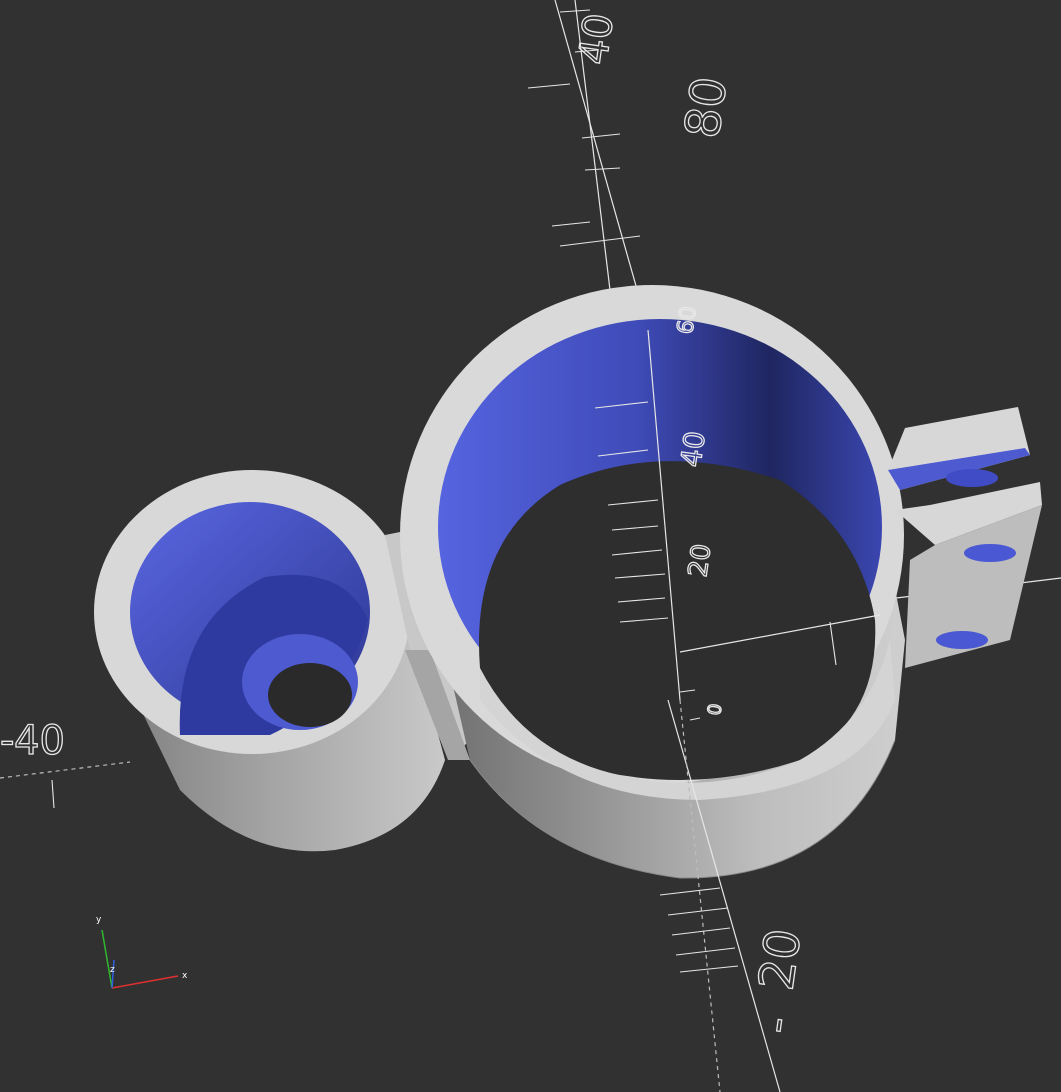 Image resolution: width=1061 pixels, height=1092 pixels. What do you see at coordinates (142, 952) in the screenshot?
I see `axes-gizmo: x y z` at bounding box center [142, 952].